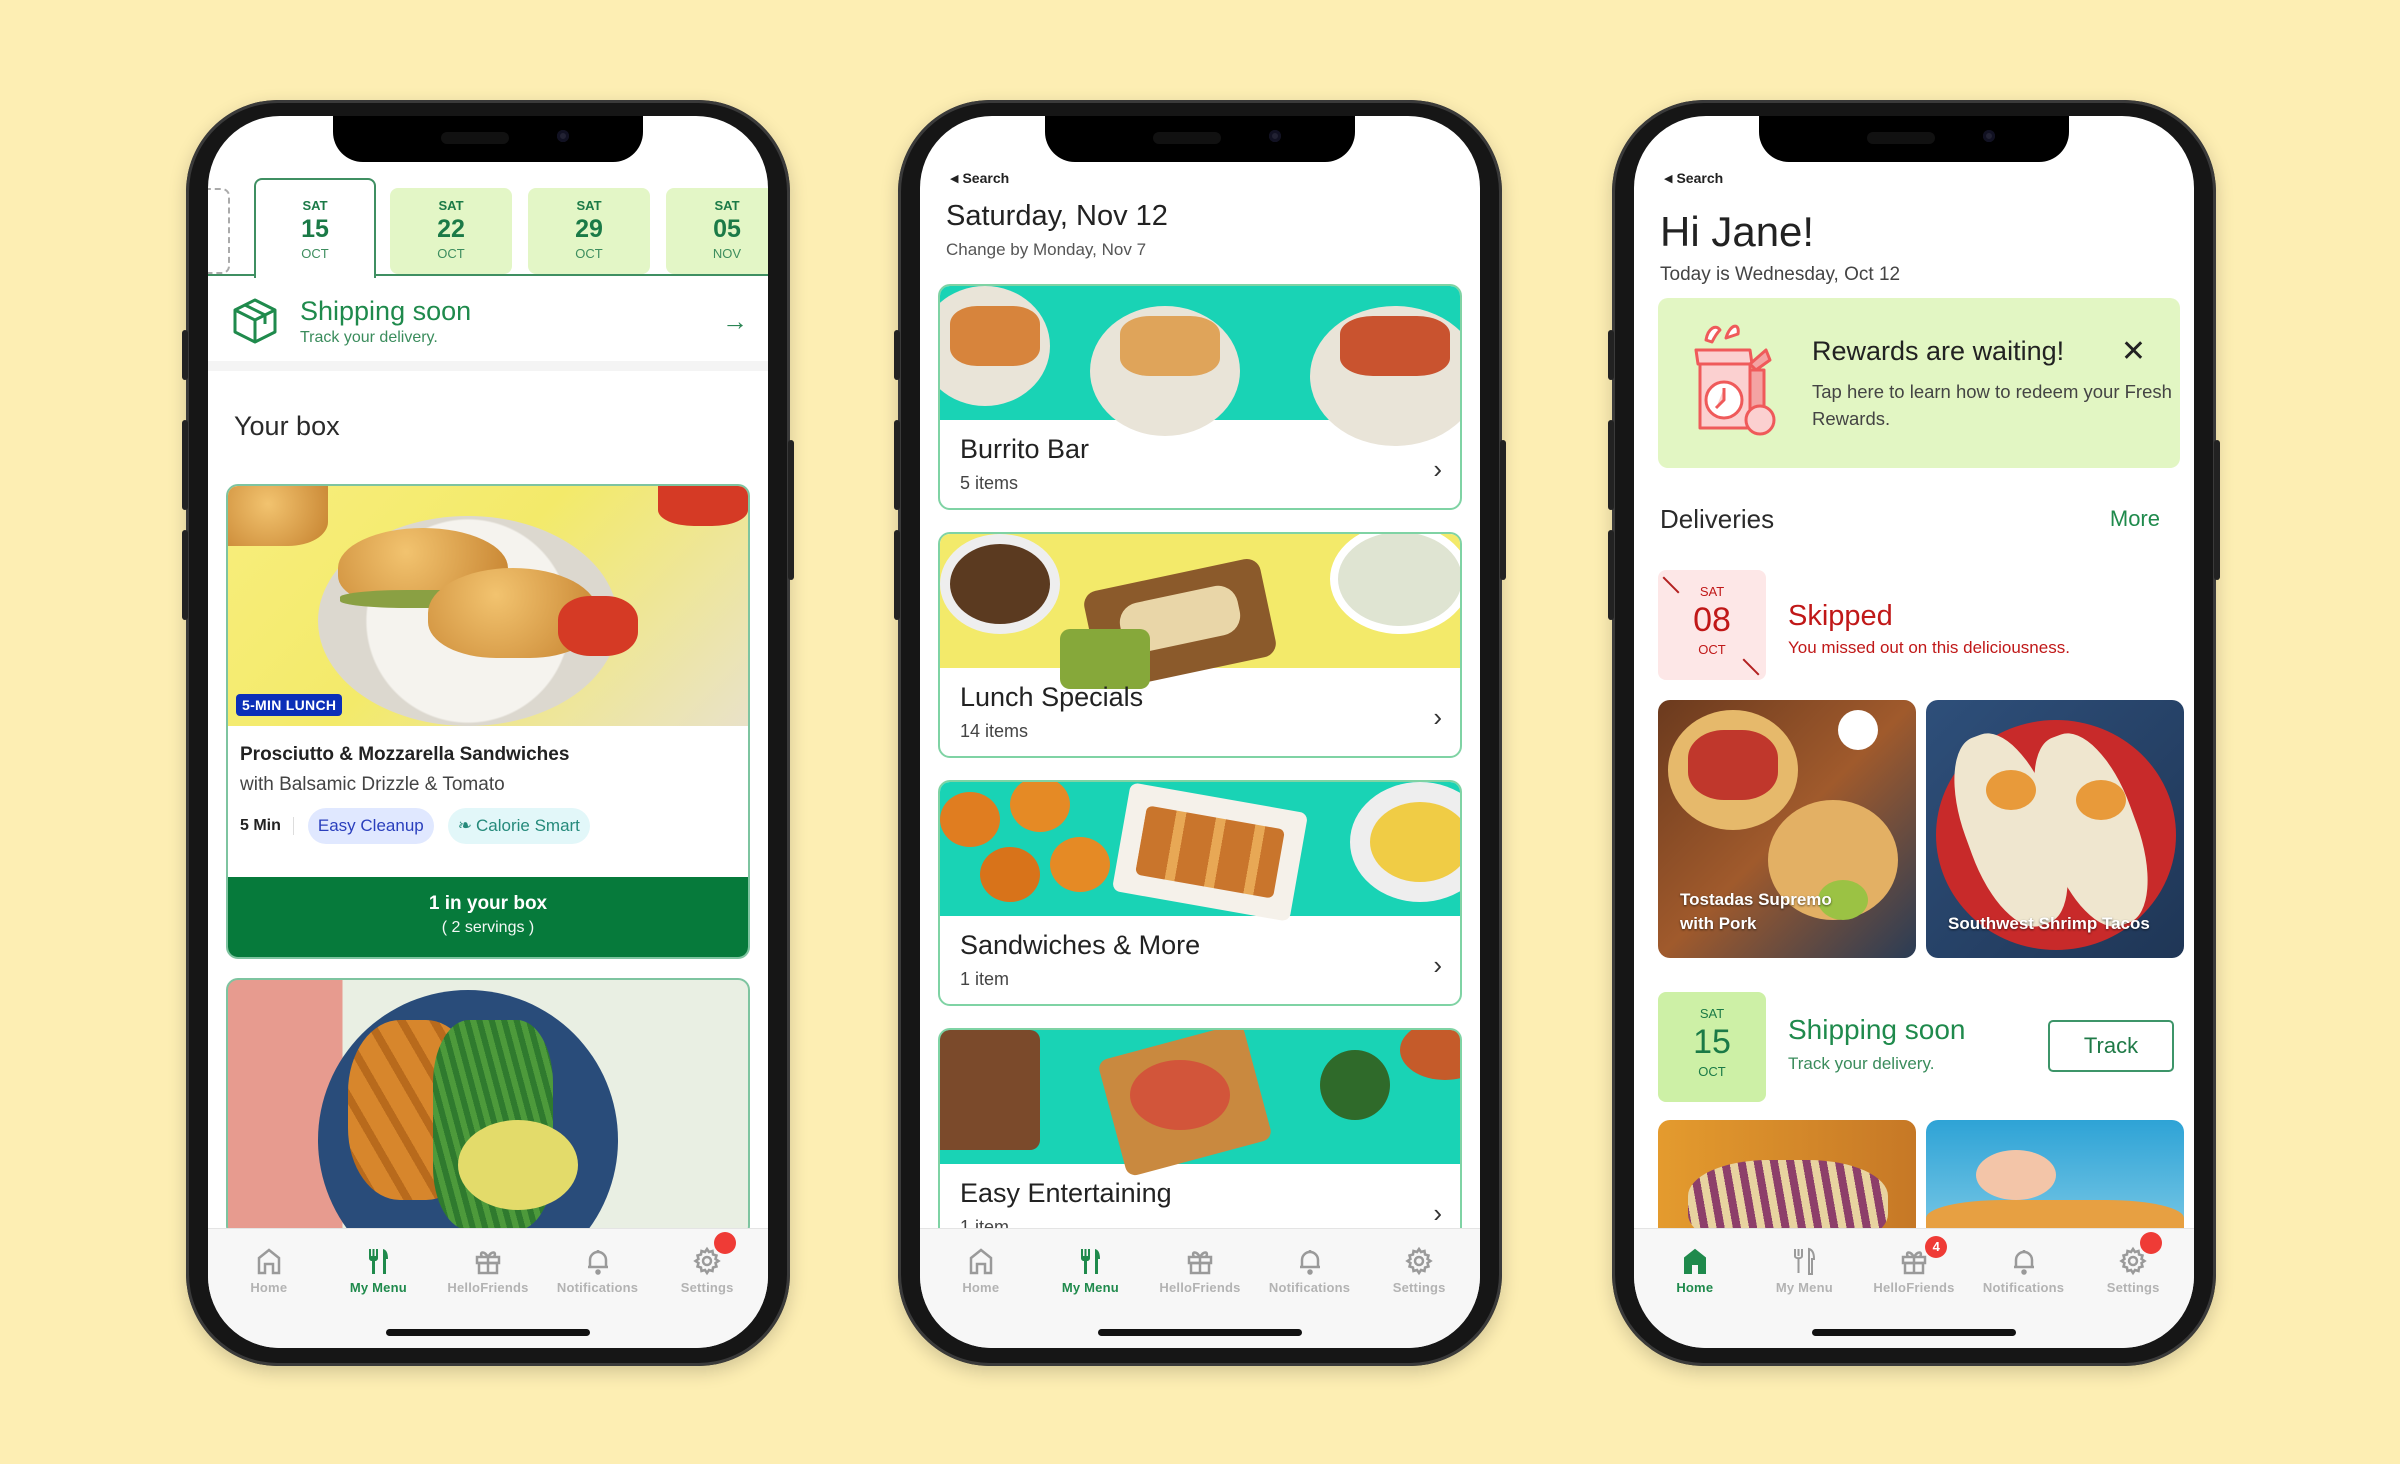 The image size is (2400, 1464). Describe the element at coordinates (1929, 647) in the screenshot. I see `skipped-subtitle: You missed out on this deliciousness.` at that location.